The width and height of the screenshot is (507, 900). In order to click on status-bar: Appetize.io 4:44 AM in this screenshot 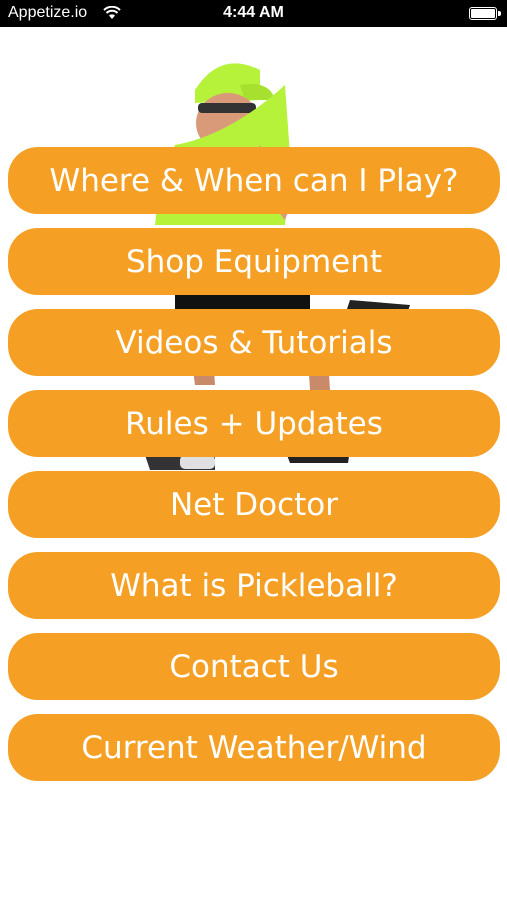, I will do `click(253, 13)`.